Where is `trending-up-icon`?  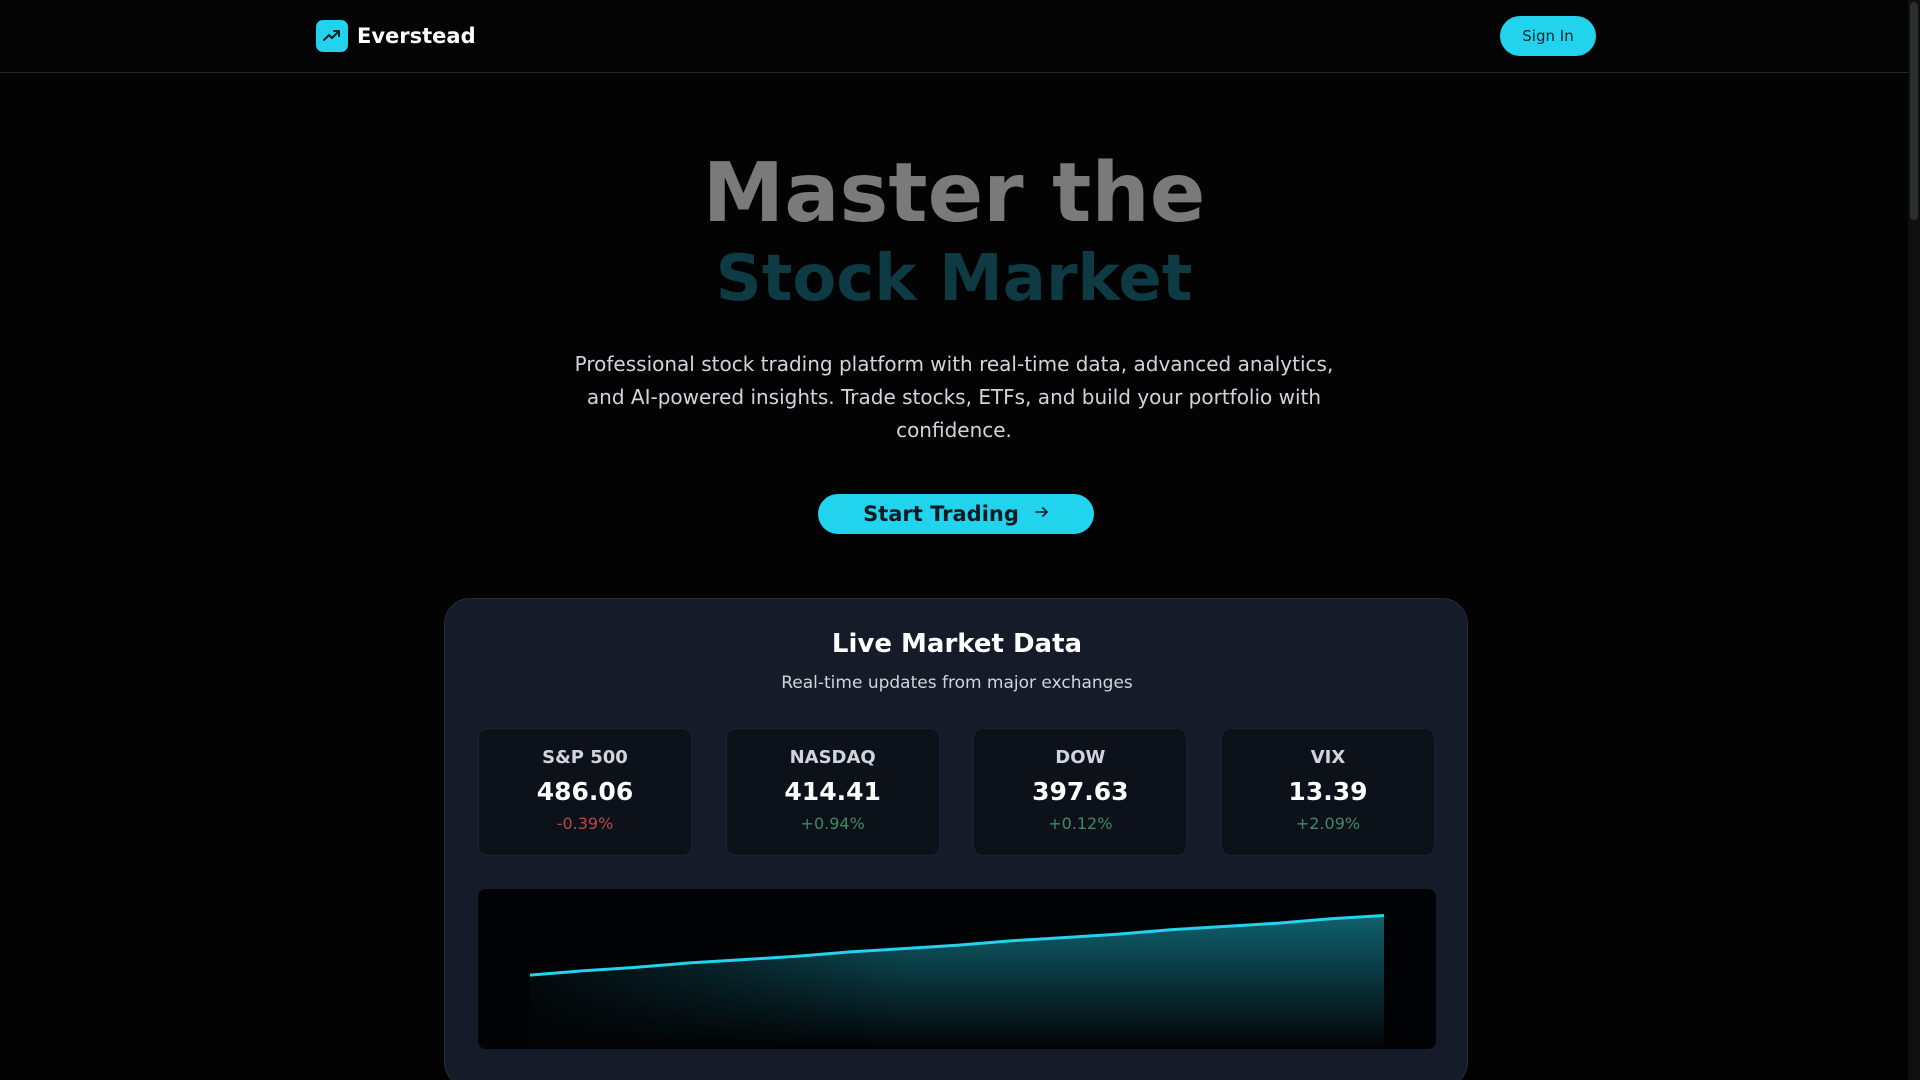 trending-up-icon is located at coordinates (332, 36).